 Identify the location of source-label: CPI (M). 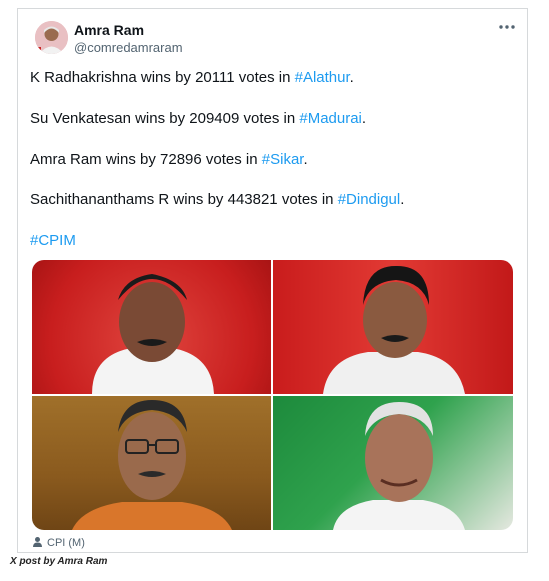
(58, 543).